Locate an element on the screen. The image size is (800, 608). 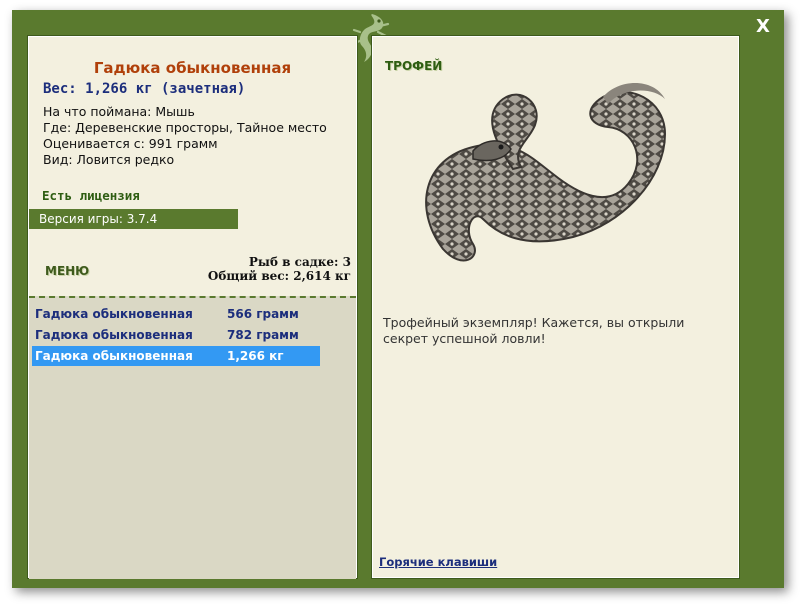
fish-weight: Вес: 1,266 кг (зачетная) is located at coordinates (144, 89).